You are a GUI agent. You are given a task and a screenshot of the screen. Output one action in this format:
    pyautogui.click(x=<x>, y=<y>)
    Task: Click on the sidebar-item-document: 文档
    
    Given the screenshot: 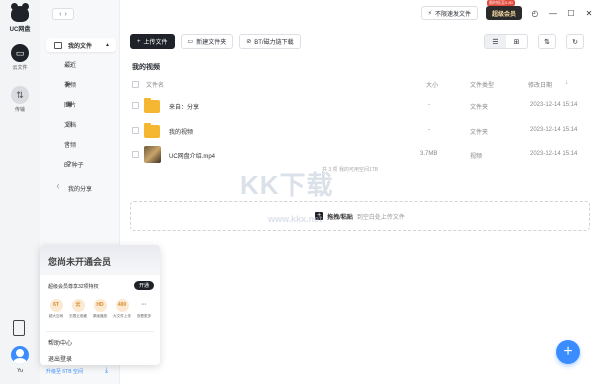 What is the action you would take?
    pyautogui.click(x=81, y=124)
    